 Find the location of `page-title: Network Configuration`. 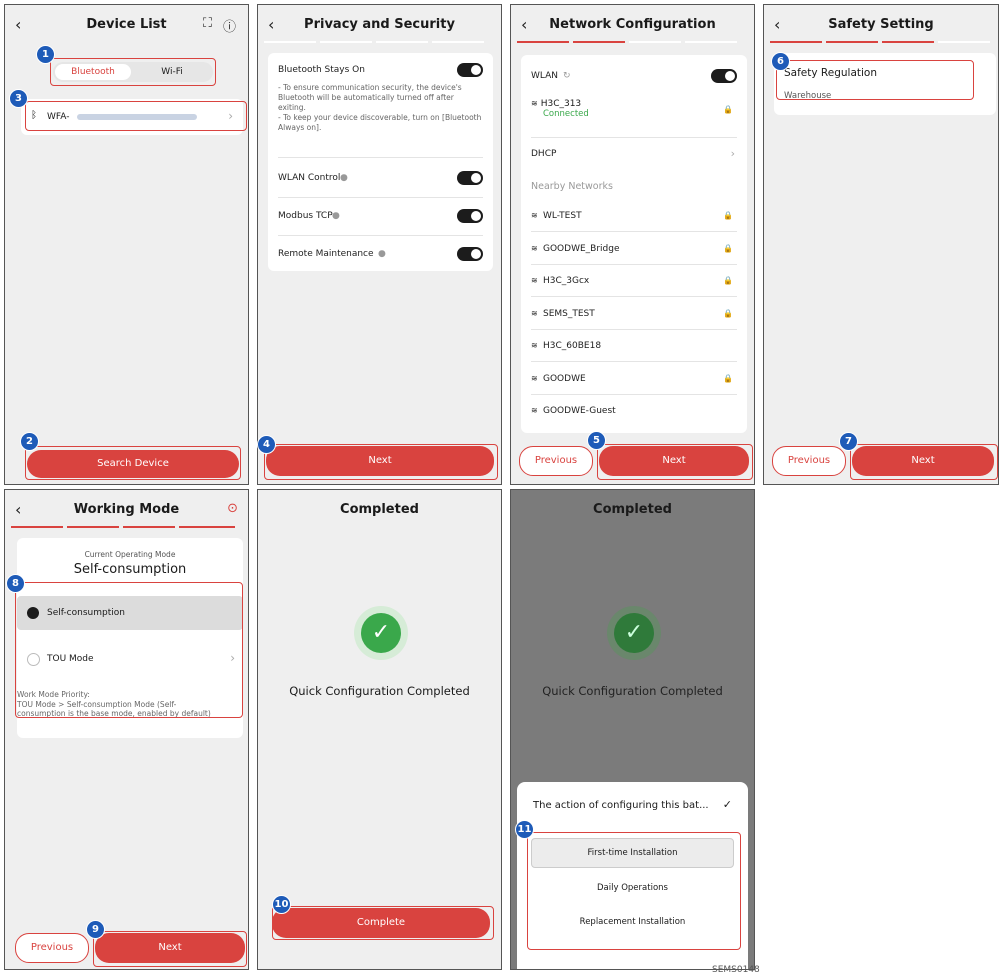

page-title: Network Configuration is located at coordinates (632, 24).